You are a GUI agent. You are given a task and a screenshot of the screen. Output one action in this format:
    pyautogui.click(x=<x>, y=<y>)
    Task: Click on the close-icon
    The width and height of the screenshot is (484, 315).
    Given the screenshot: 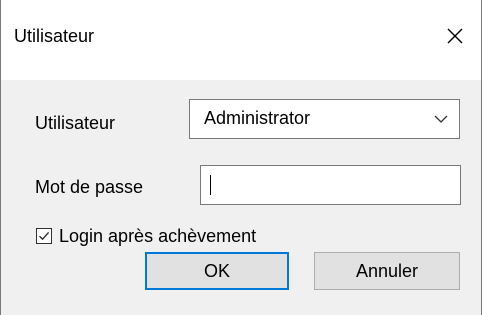 What is the action you would take?
    pyautogui.click(x=455, y=36)
    